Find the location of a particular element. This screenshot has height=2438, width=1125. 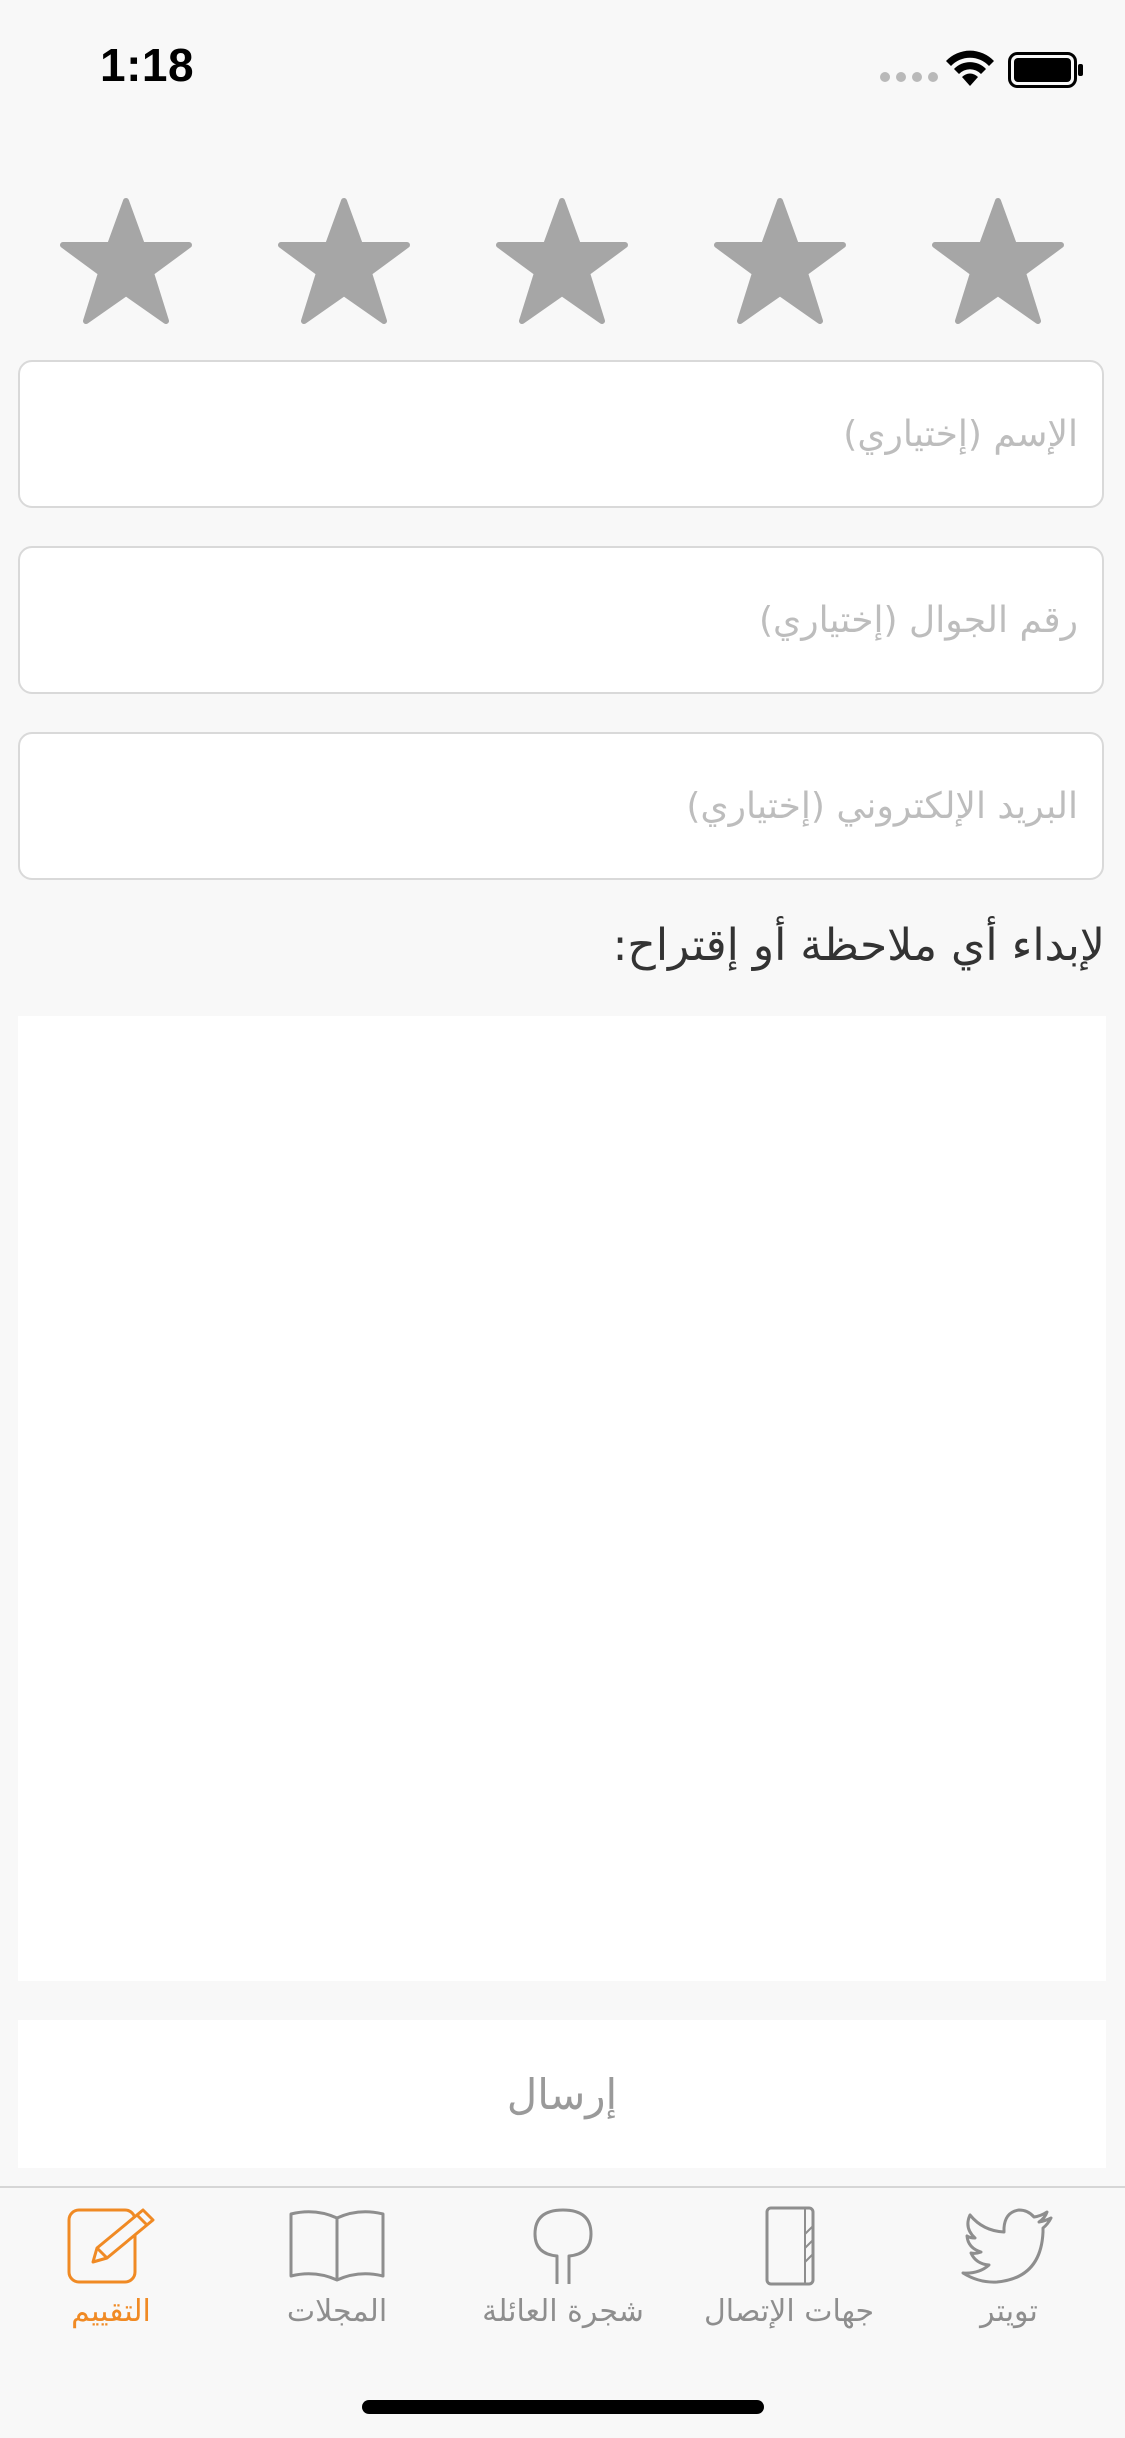

tab-family-tree: شجرة العائلة is located at coordinates (563, 2274).